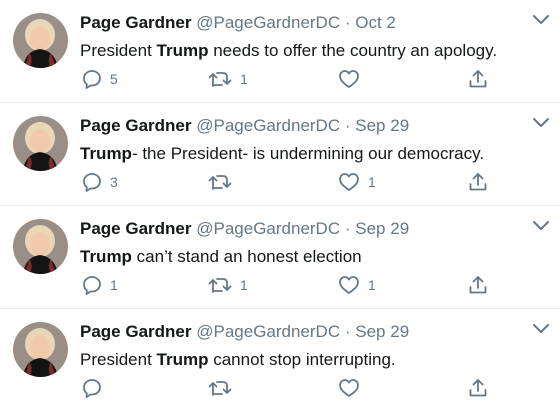 This screenshot has height=420, width=560. Describe the element at coordinates (114, 79) in the screenshot. I see `reply-count: 5` at that location.